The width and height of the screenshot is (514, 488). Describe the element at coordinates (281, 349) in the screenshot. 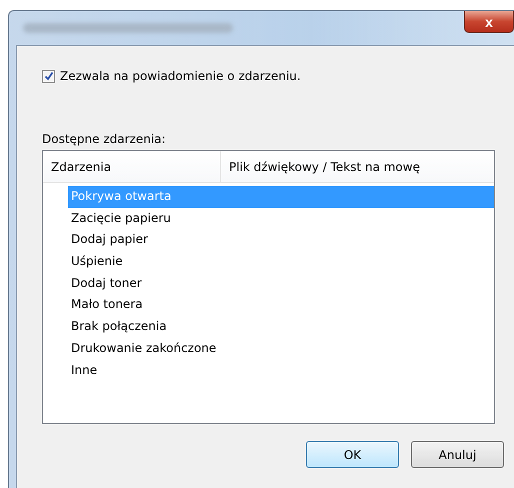

I see `event-row: Drukowanie zakończone` at that location.